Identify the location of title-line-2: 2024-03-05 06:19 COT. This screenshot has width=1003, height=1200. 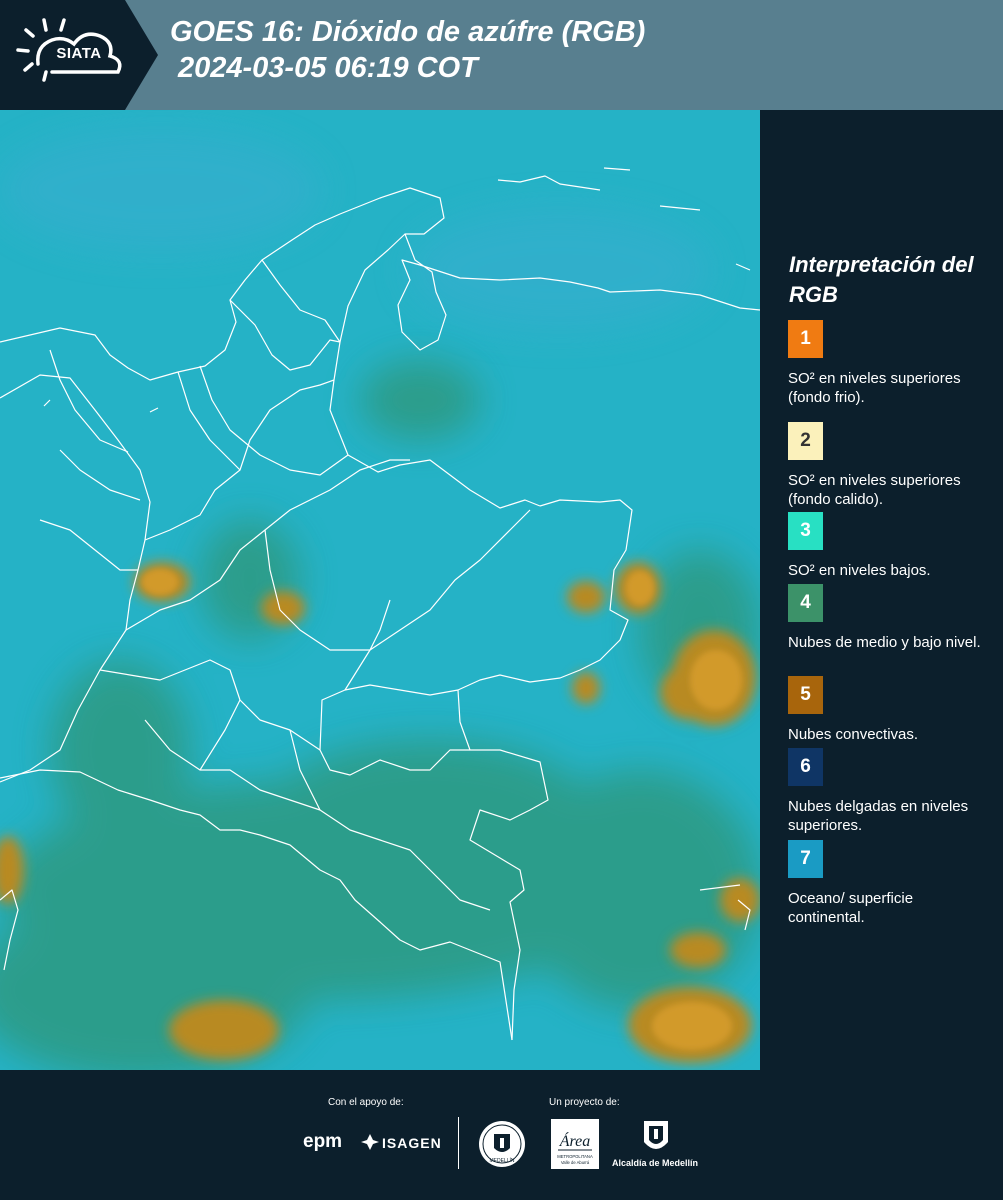
(328, 68).